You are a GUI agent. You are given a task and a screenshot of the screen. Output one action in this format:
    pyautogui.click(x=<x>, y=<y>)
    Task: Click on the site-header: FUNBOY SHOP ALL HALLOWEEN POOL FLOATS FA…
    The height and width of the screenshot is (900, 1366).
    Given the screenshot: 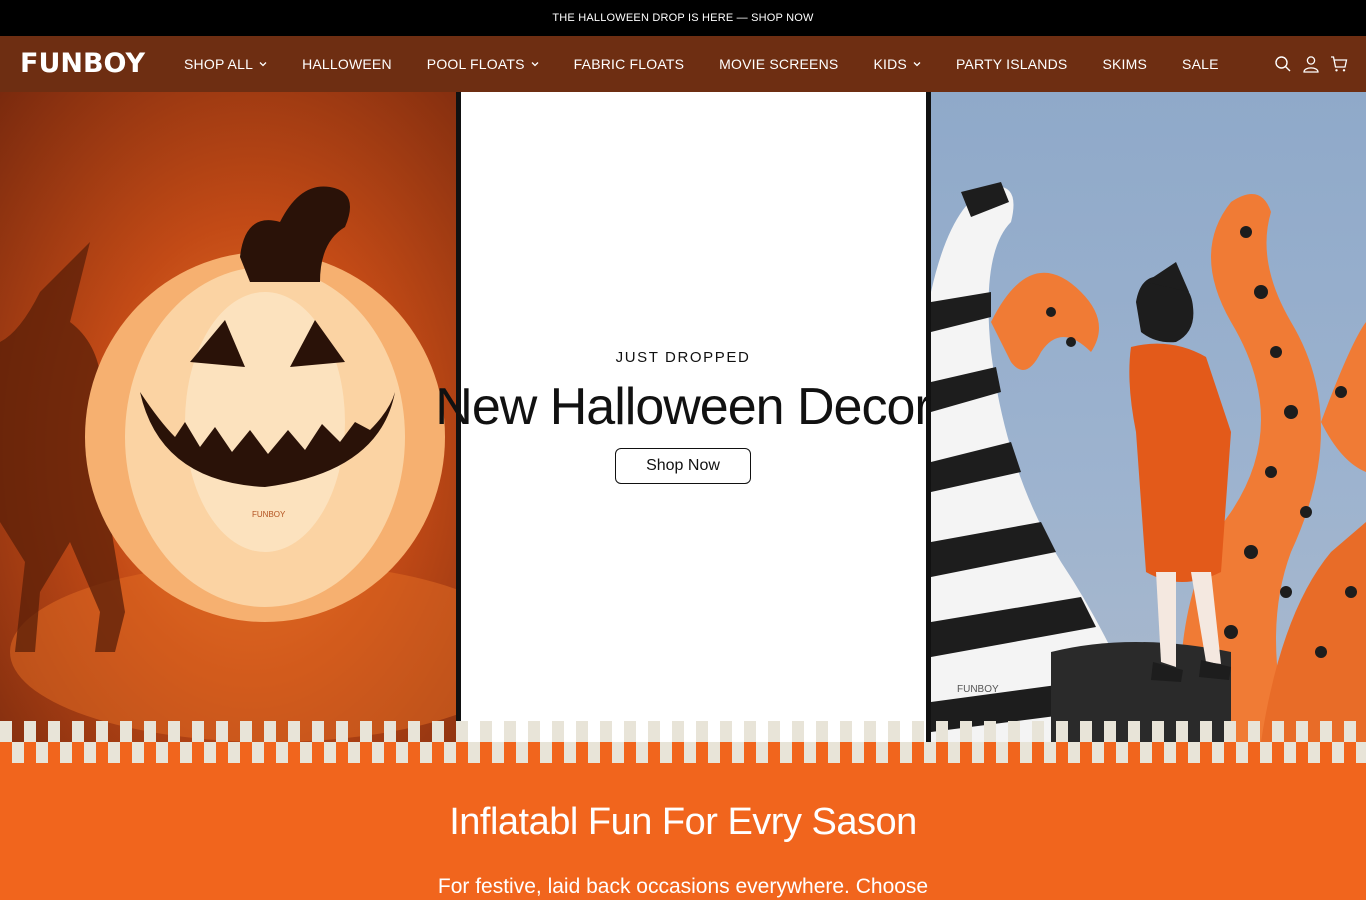 What is the action you would take?
    pyautogui.click(x=683, y=64)
    